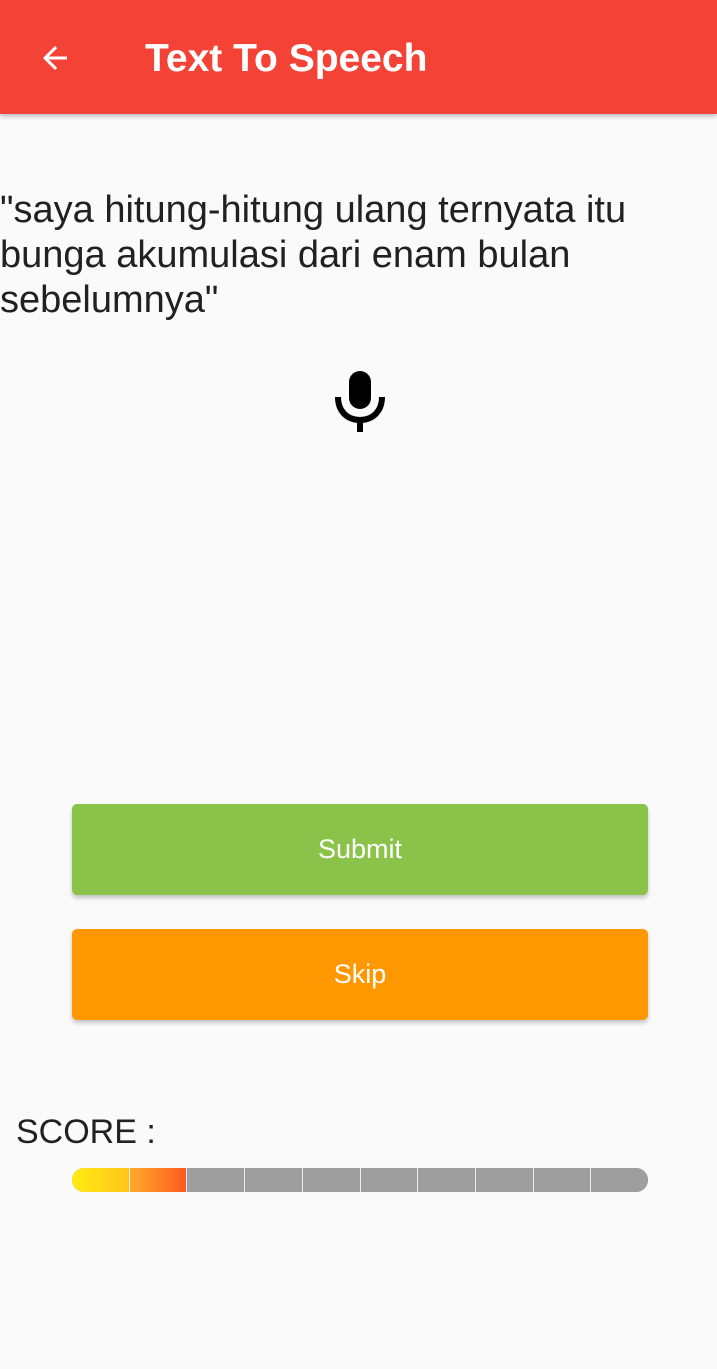  I want to click on skip-button: Skip, so click(360, 974).